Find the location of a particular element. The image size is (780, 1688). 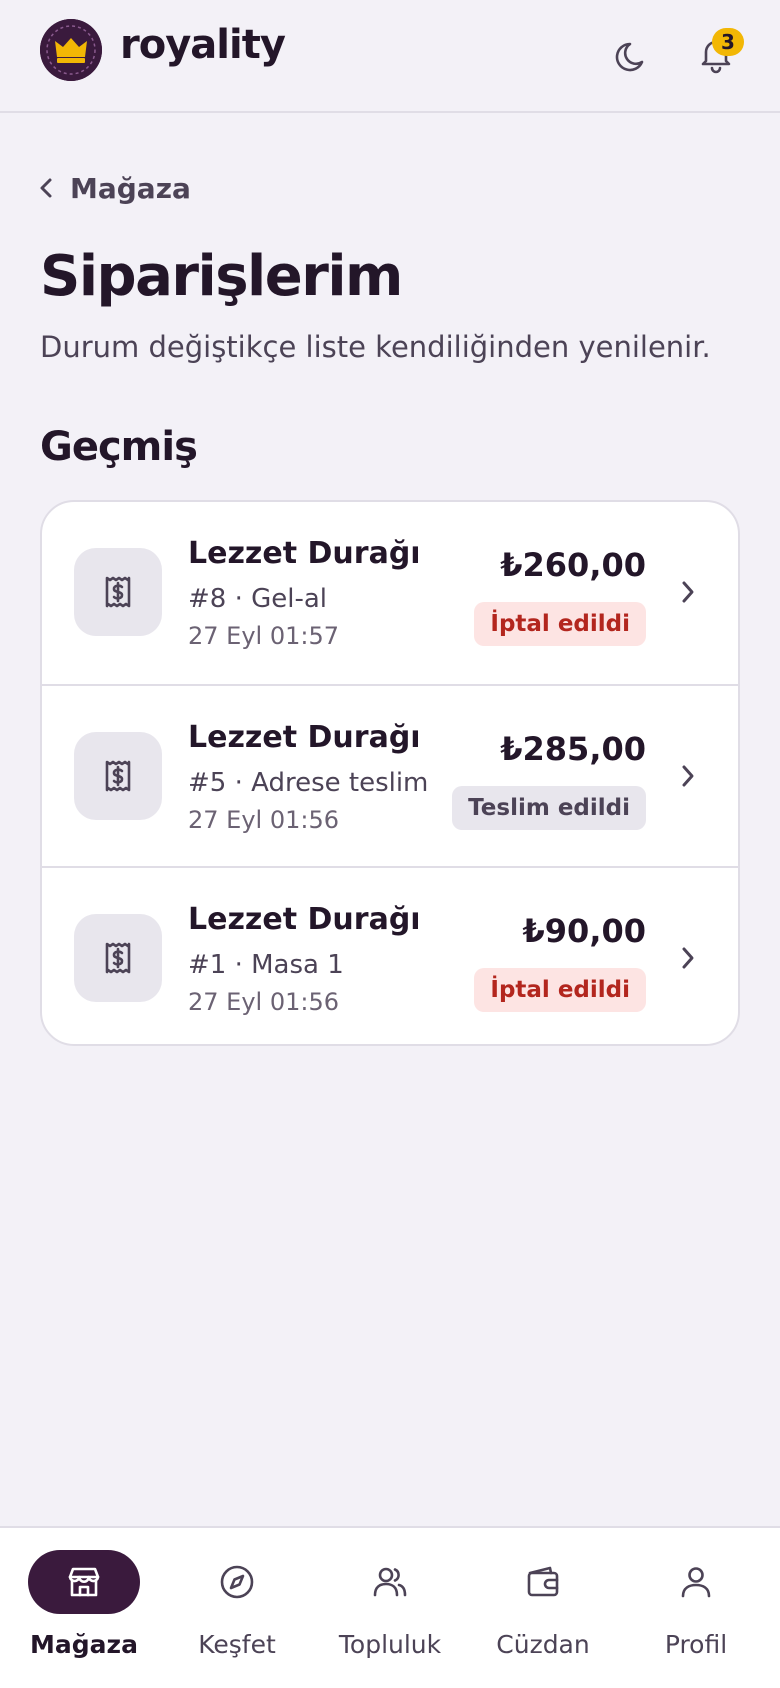

users-icon is located at coordinates (390, 1582).